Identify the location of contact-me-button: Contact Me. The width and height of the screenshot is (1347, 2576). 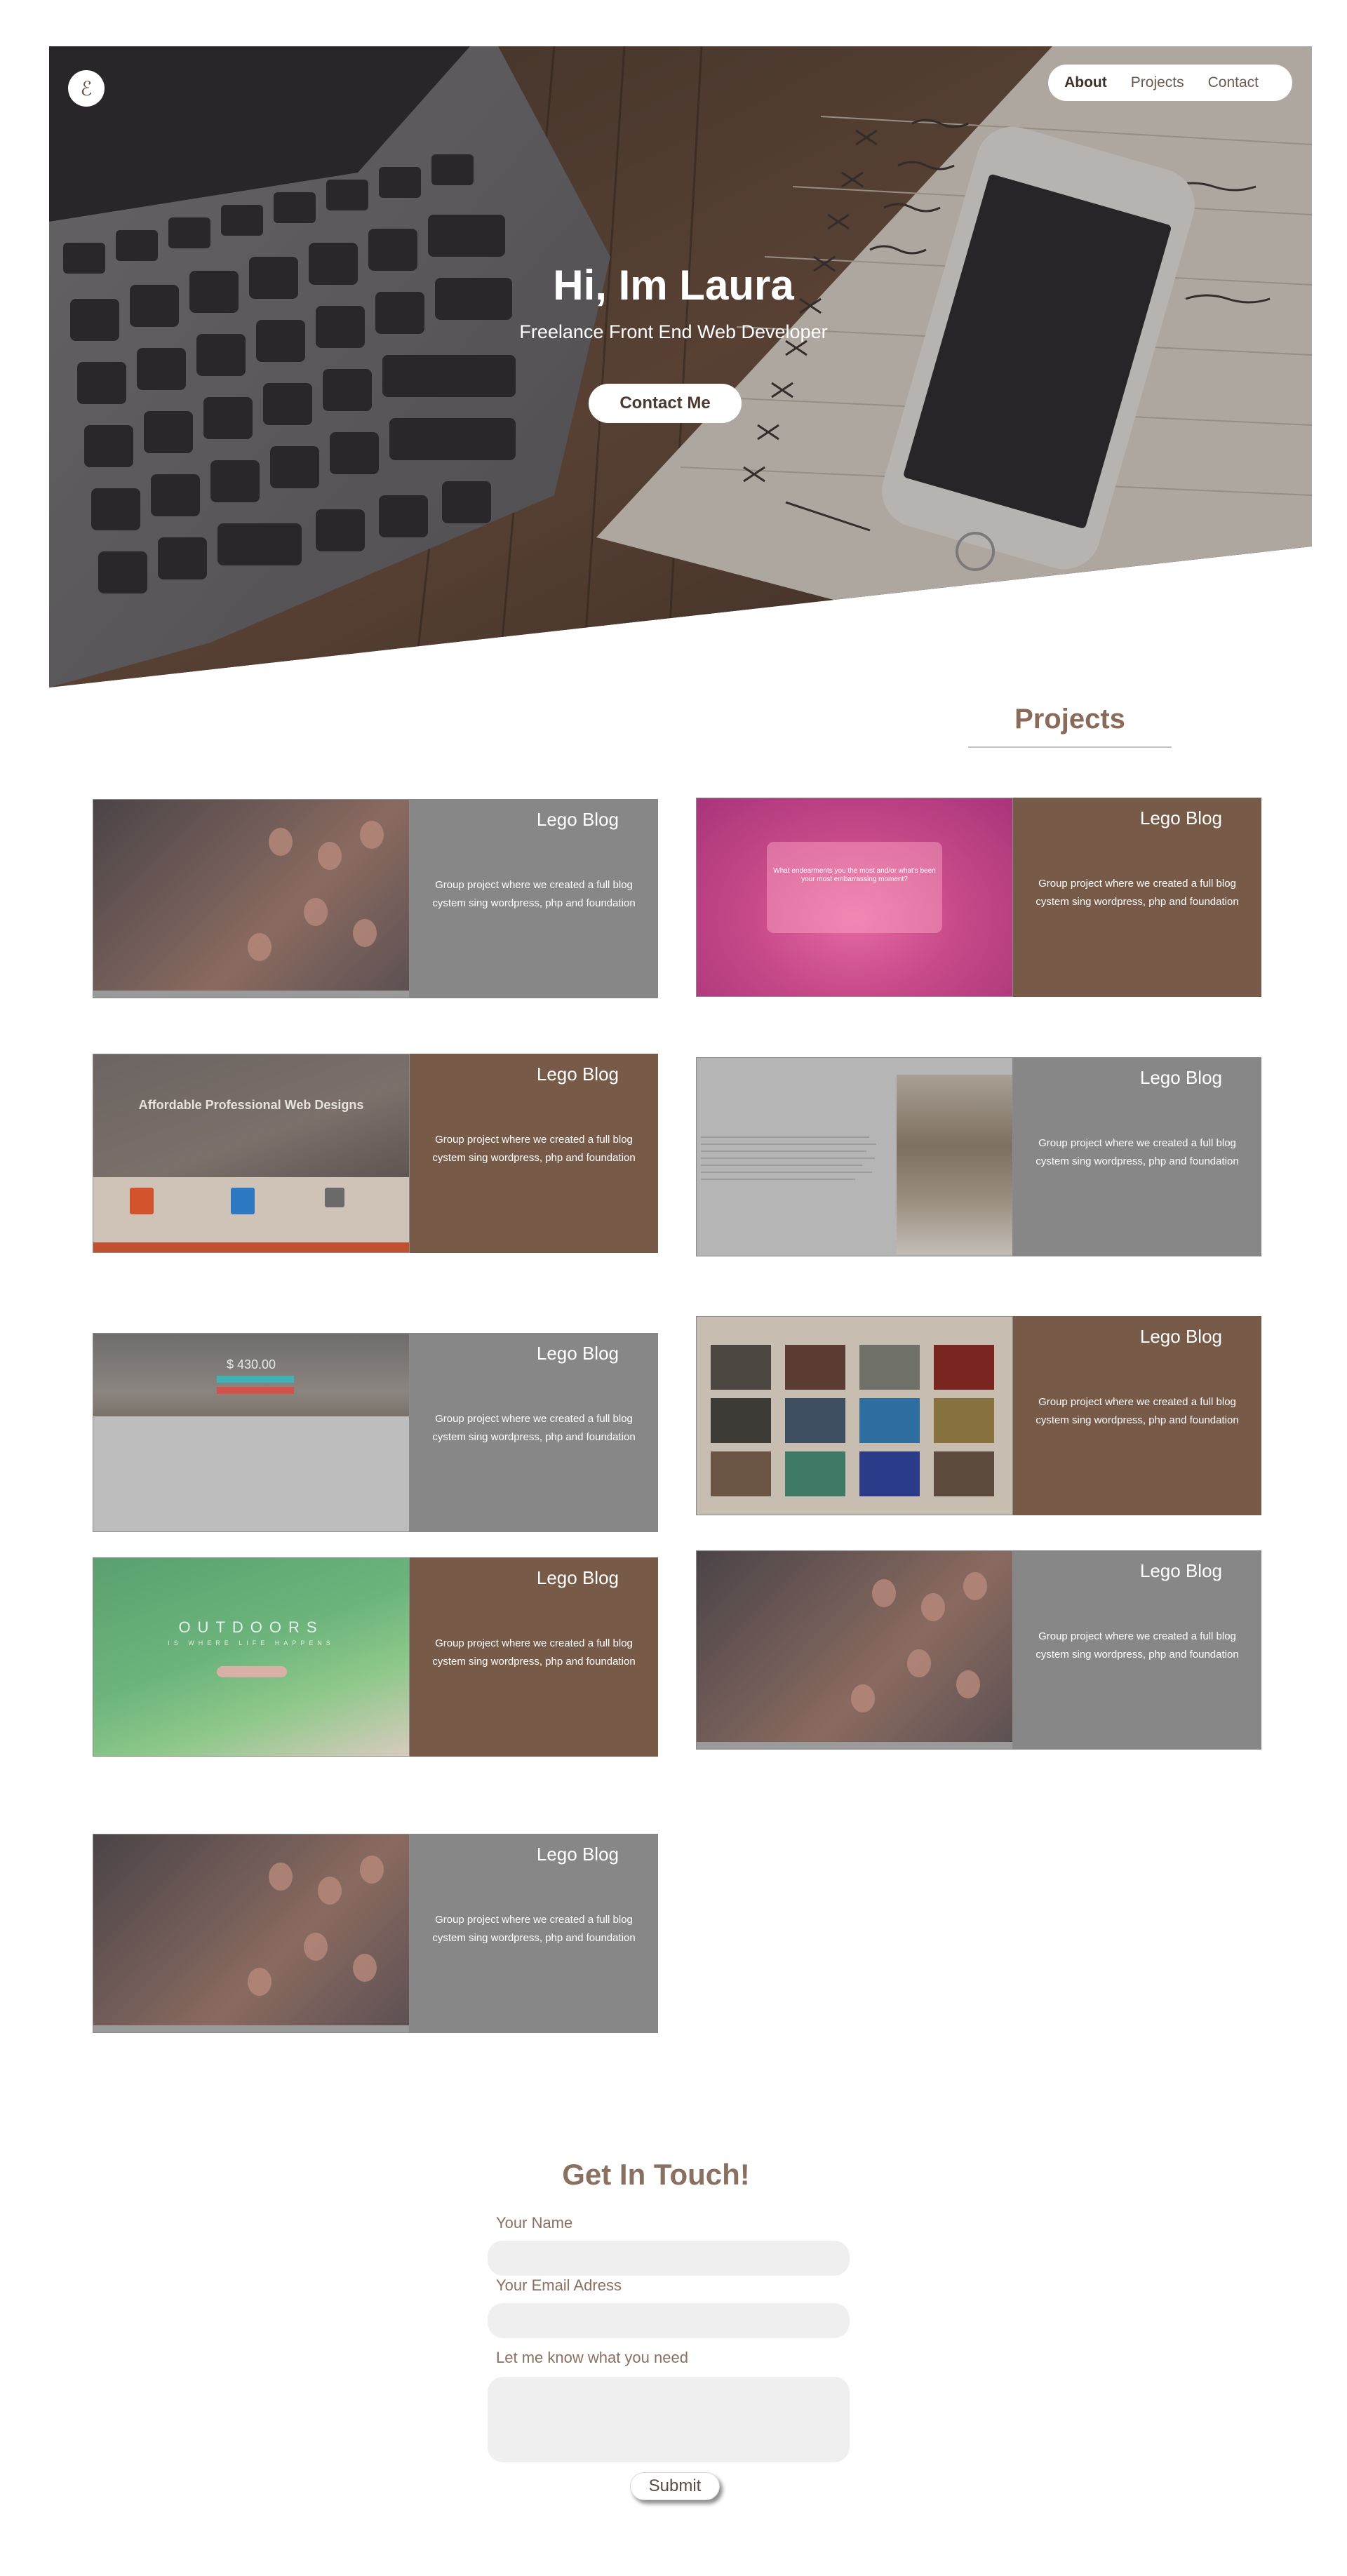
(665, 403).